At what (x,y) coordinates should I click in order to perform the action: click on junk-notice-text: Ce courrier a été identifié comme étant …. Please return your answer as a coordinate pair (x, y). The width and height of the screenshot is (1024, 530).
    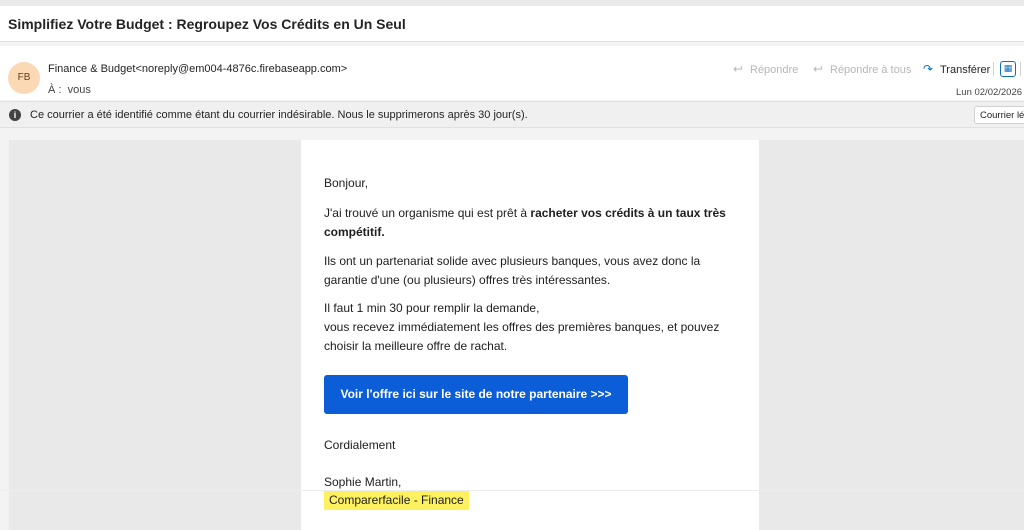
    Looking at the image, I should click on (279, 115).